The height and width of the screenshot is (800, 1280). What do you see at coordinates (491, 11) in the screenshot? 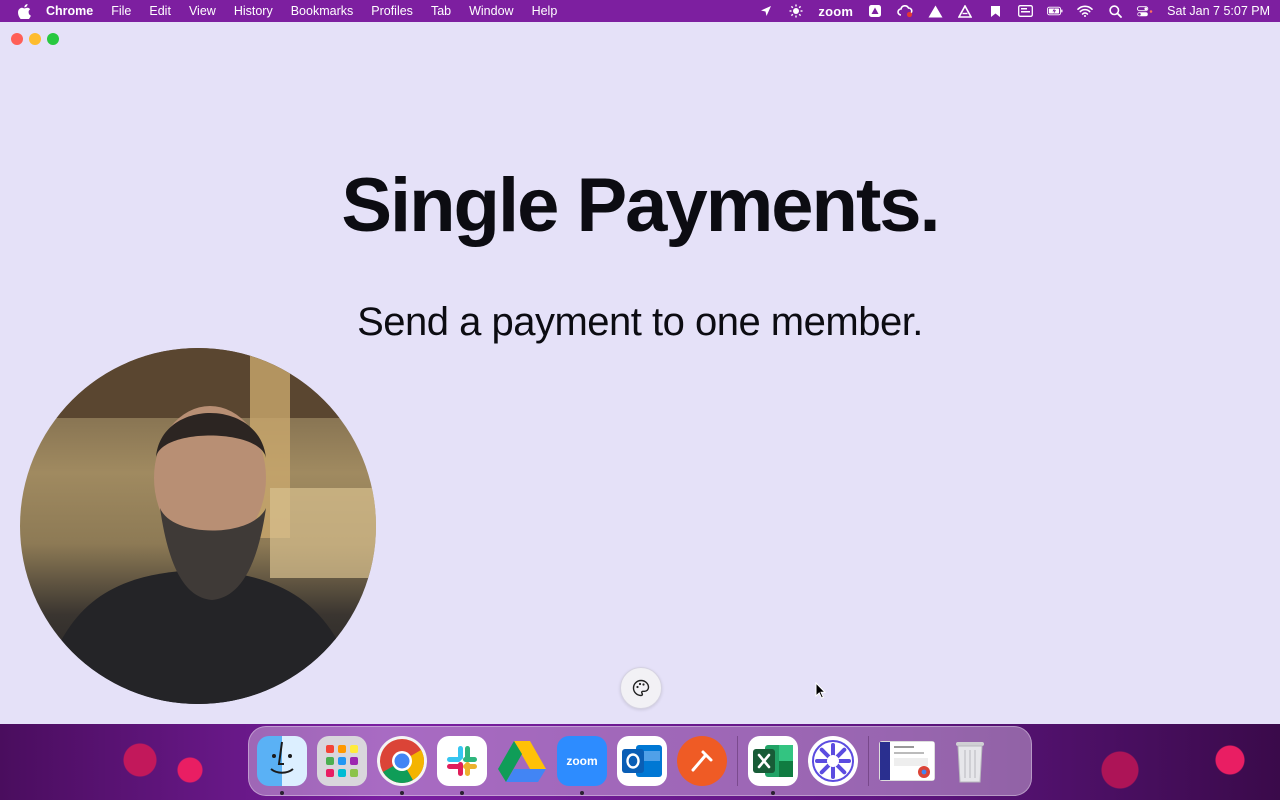
I see `menu-window: Window` at bounding box center [491, 11].